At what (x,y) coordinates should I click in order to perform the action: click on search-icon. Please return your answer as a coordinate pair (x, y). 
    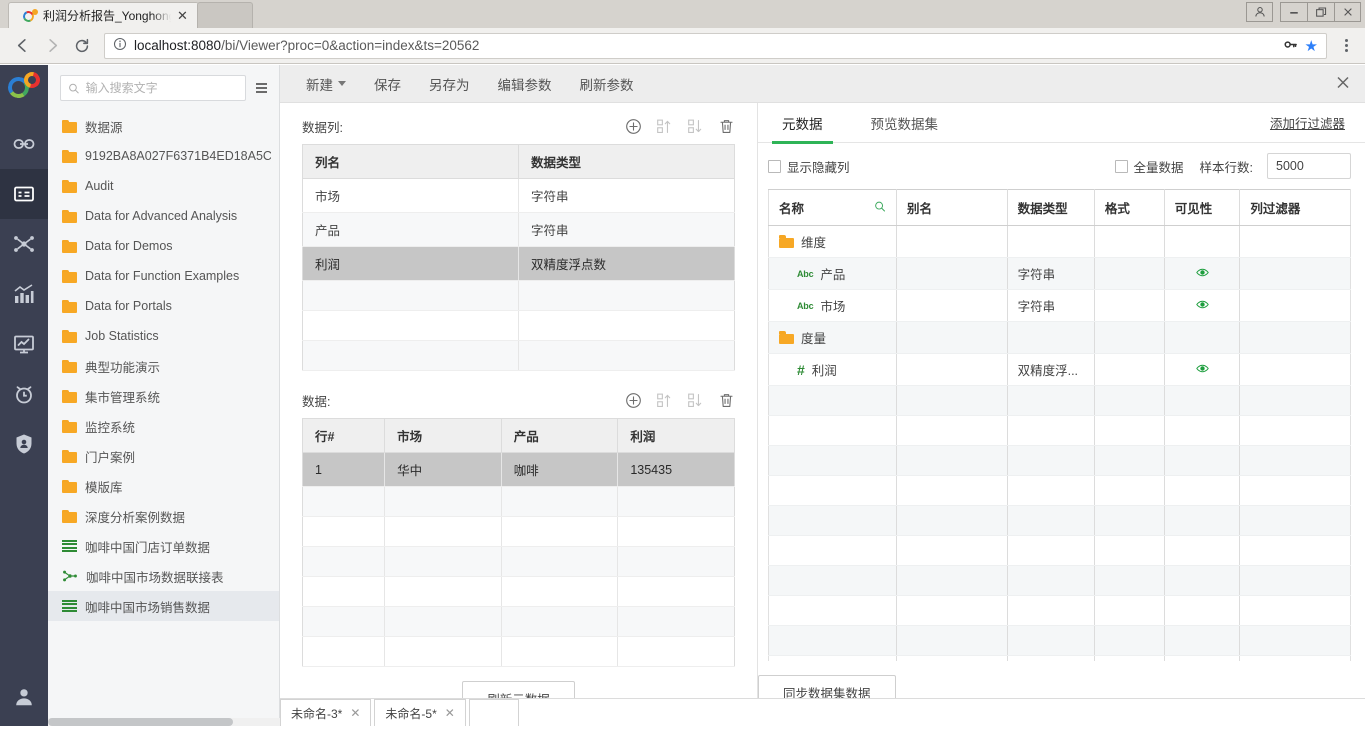
    Looking at the image, I should click on (880, 207).